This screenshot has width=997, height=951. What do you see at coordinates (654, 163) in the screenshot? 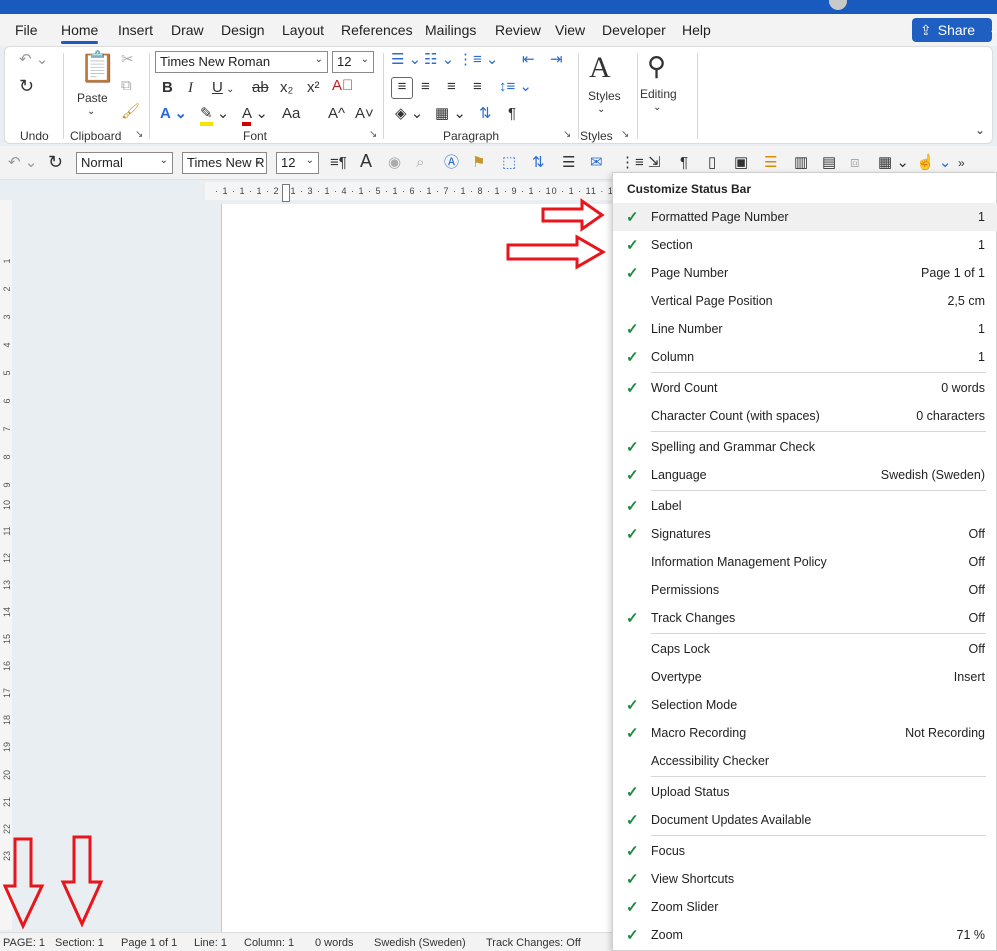
I see `export-icon: ⇲` at bounding box center [654, 163].